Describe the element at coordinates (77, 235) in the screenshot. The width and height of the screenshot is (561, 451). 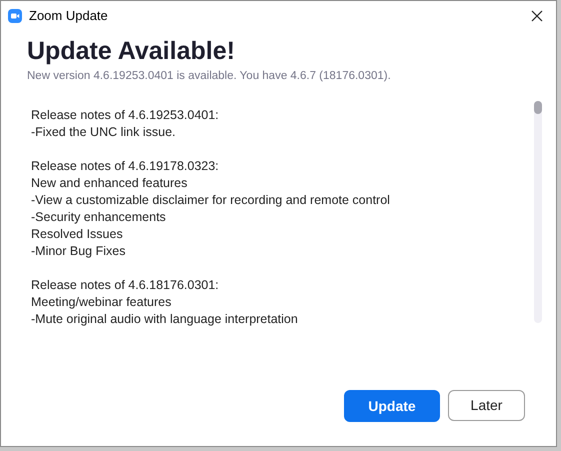
I see `release-note-line: Resolved Issues` at that location.